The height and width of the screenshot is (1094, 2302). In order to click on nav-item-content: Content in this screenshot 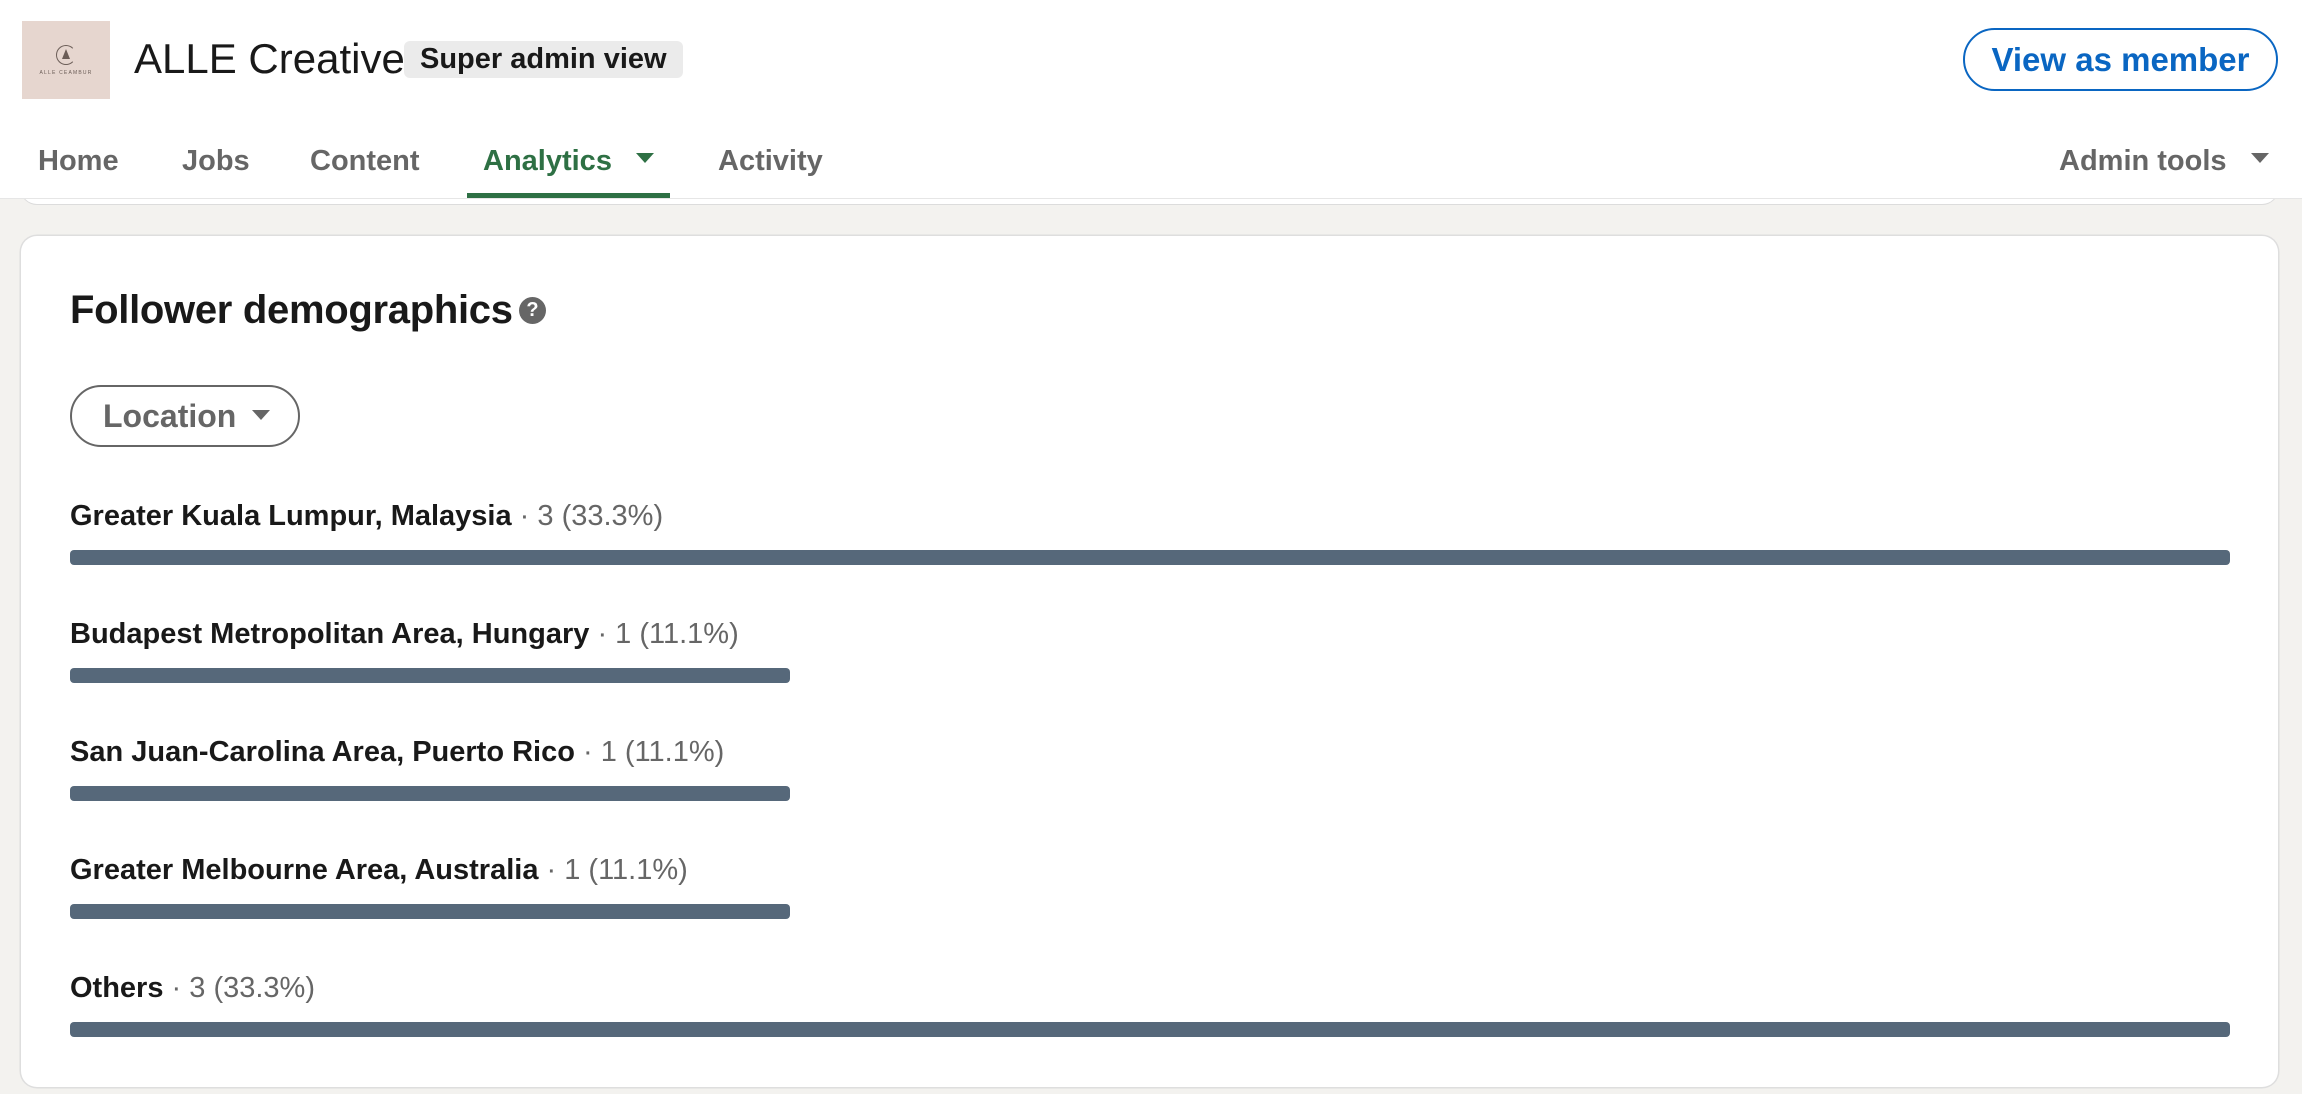, I will do `click(365, 164)`.